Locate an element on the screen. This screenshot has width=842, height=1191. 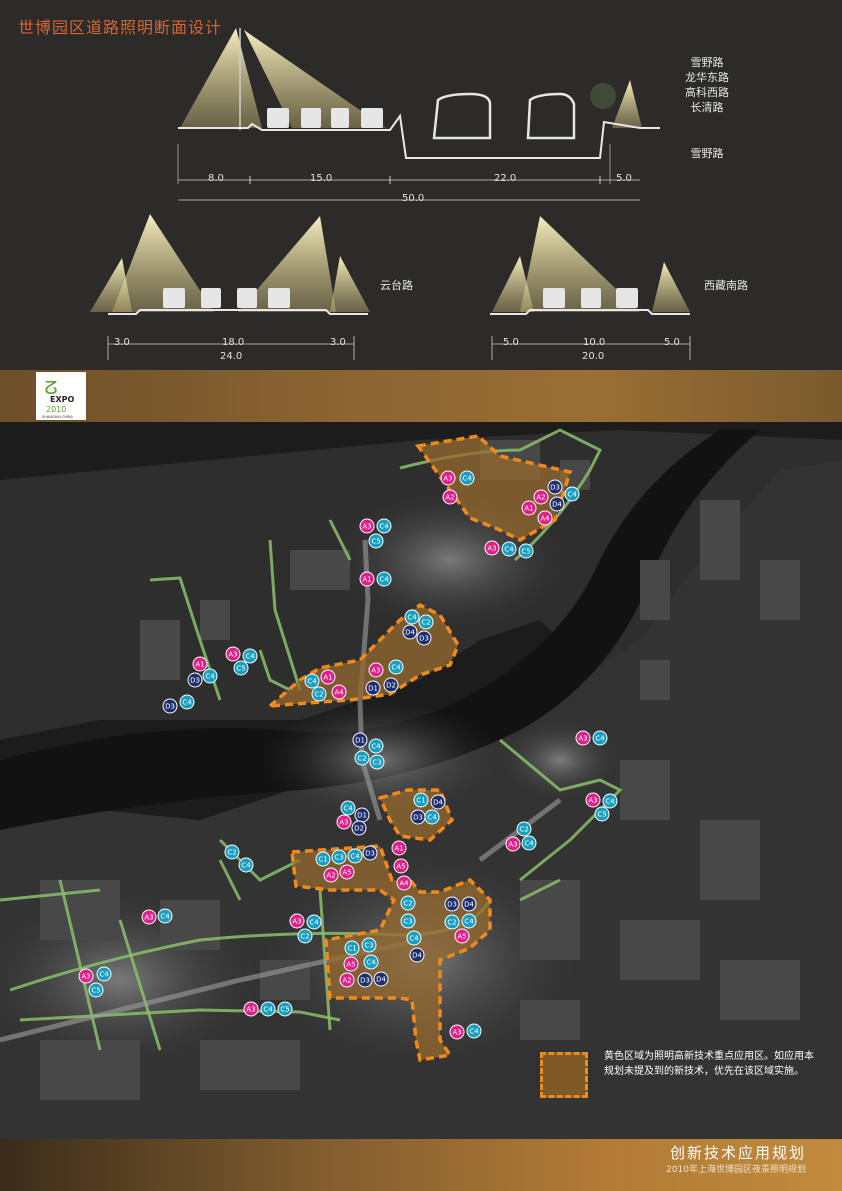
dim-total: 20.0 is located at coordinates (593, 356).